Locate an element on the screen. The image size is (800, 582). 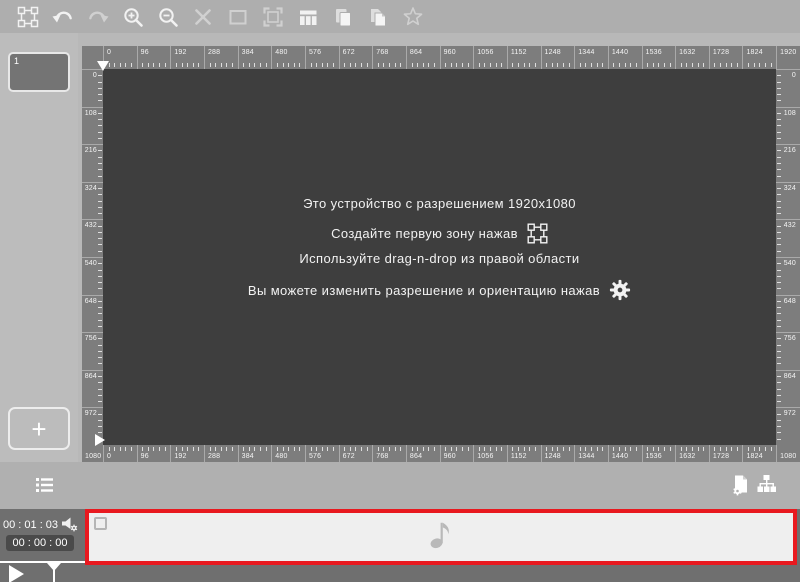
split-columns-icon is located at coordinates (308, 17).